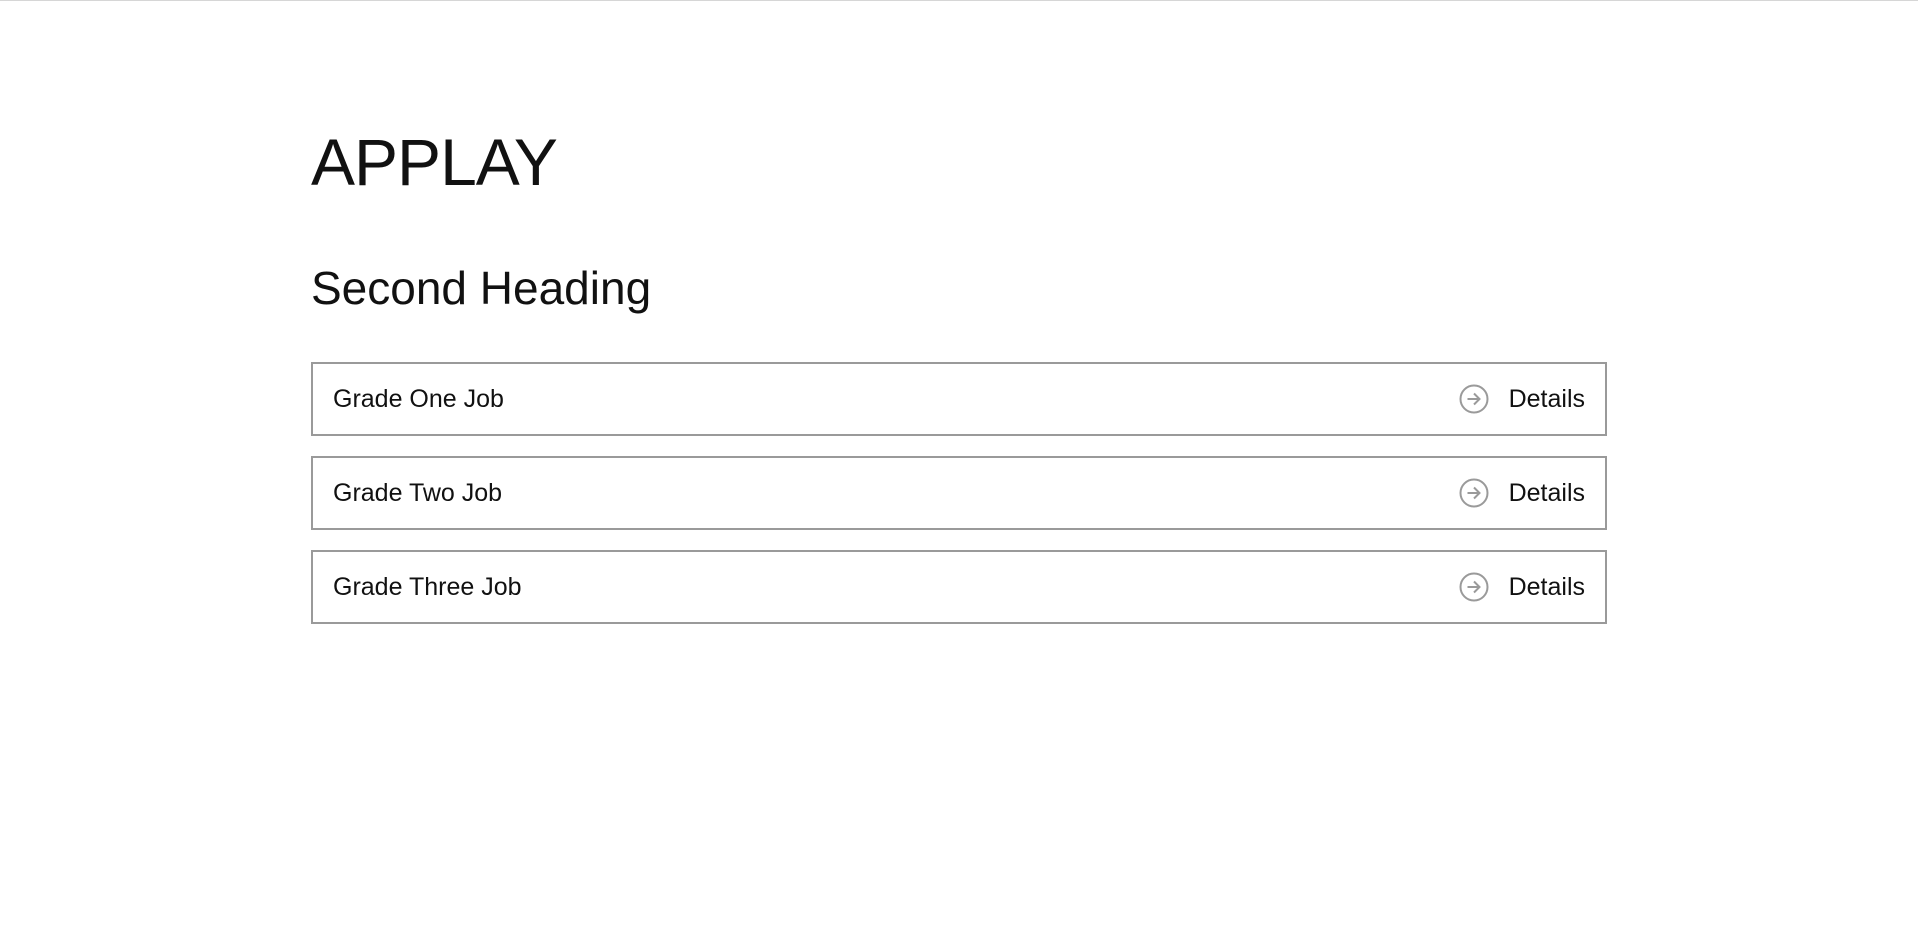  I want to click on job-list-item: Grade Three Job Details, so click(959, 587).